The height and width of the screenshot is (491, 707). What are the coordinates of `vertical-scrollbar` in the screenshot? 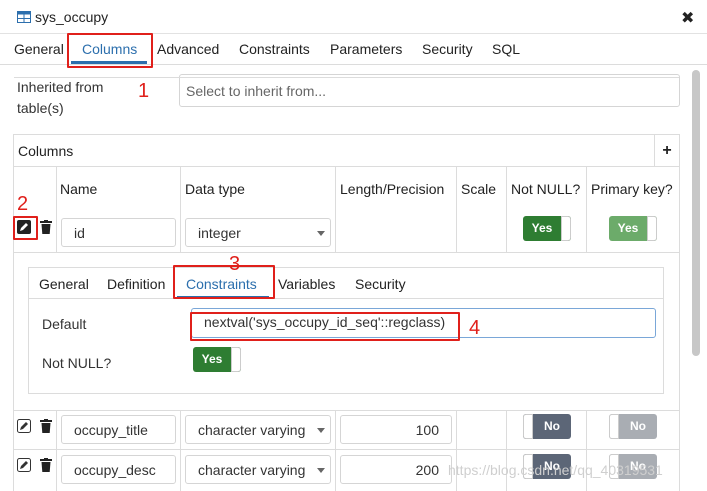 It's located at (696, 213).